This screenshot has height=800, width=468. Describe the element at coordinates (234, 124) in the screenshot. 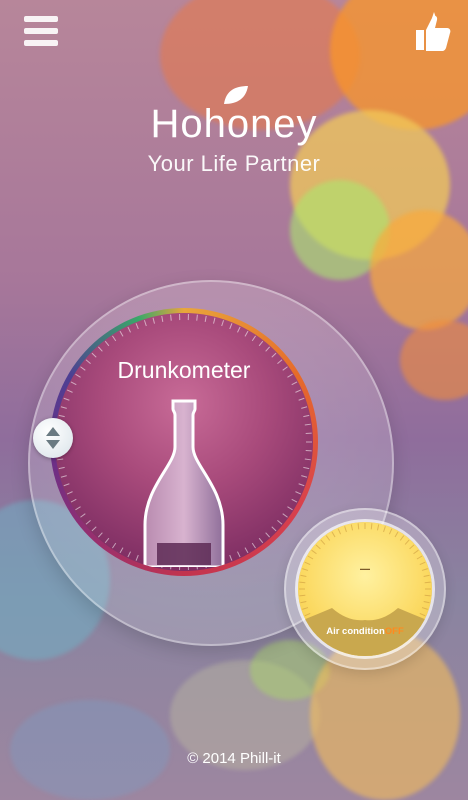

I see `logo-title: Hohoney` at that location.